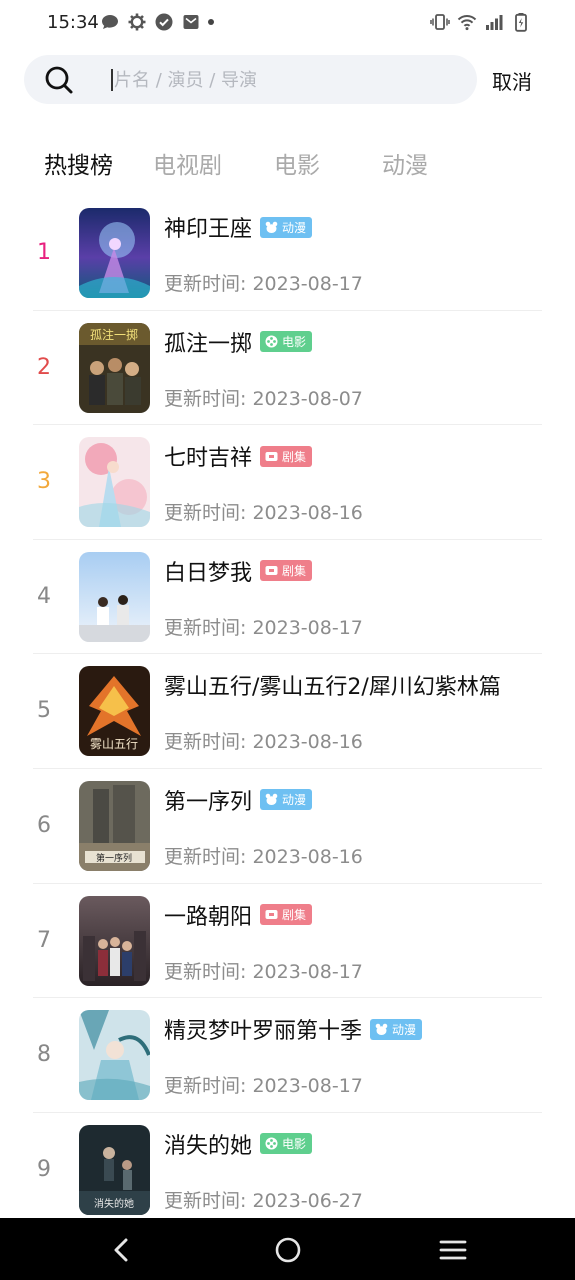 This screenshot has width=575, height=1280. Describe the element at coordinates (44, 1055) in the screenshot. I see `rank-number: 8` at that location.